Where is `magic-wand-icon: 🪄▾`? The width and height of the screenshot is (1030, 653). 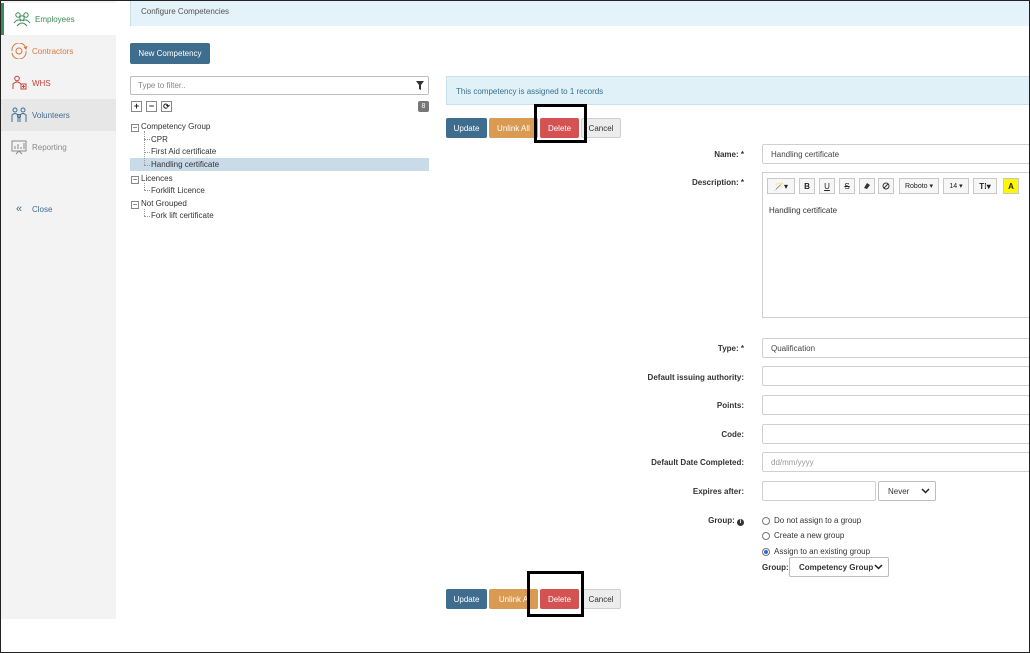
magic-wand-icon: 🪄▾ is located at coordinates (781, 186).